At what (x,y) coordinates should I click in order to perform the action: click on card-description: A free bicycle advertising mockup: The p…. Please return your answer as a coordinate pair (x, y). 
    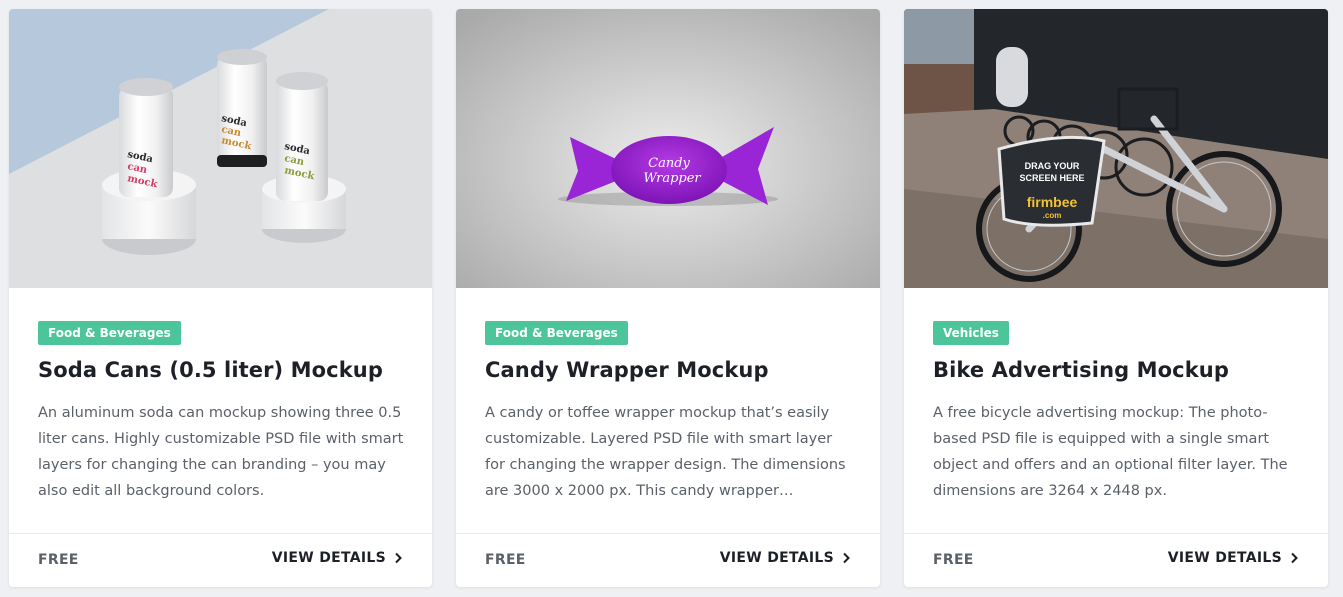
    Looking at the image, I should click on (1110, 452).